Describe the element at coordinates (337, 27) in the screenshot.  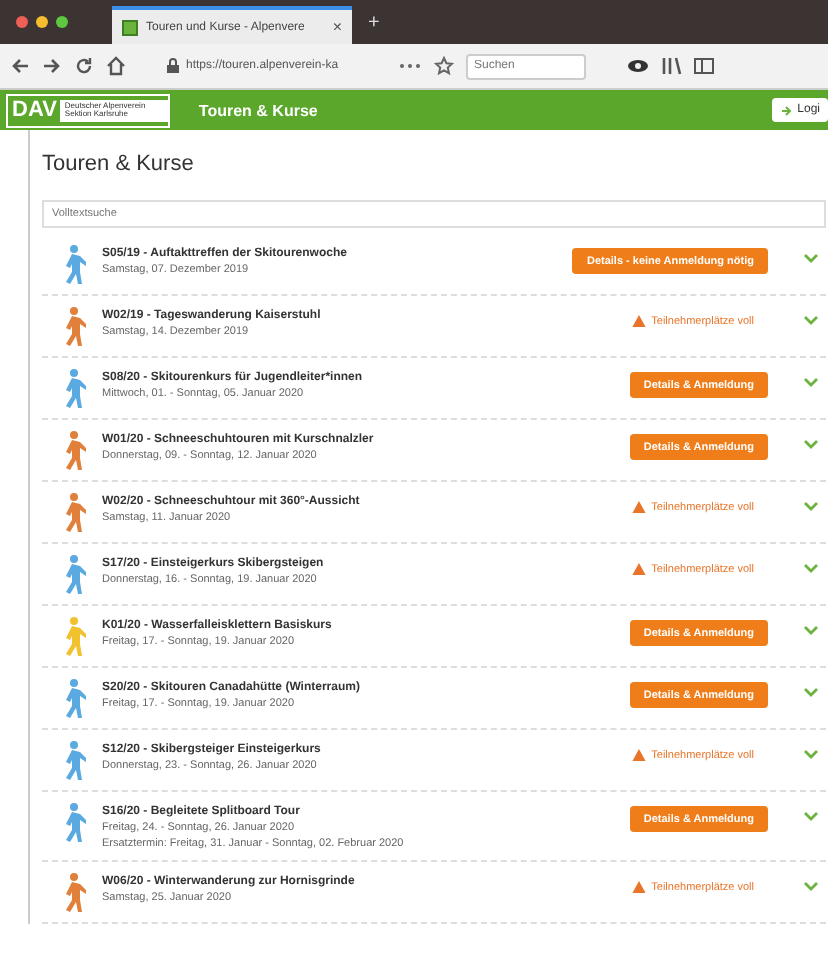
I see `close-tab-button: ×` at that location.